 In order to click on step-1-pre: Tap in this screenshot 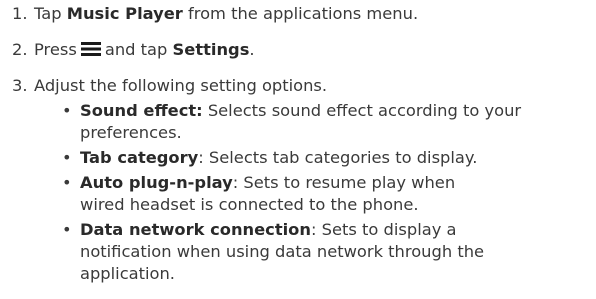, I will do `click(50, 13)`.